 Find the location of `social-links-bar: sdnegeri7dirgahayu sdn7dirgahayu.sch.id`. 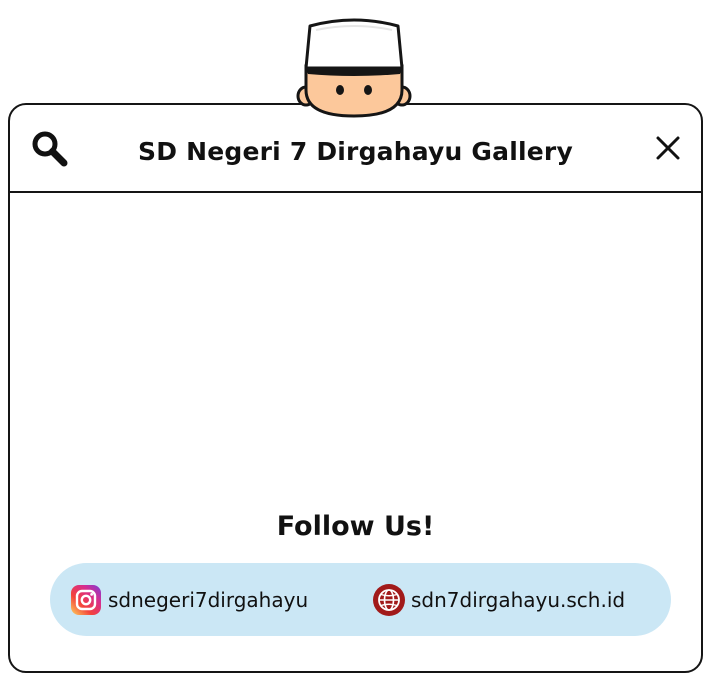

social-links-bar: sdnegeri7dirgahayu sdn7dirgahayu.sch.id is located at coordinates (360, 599).